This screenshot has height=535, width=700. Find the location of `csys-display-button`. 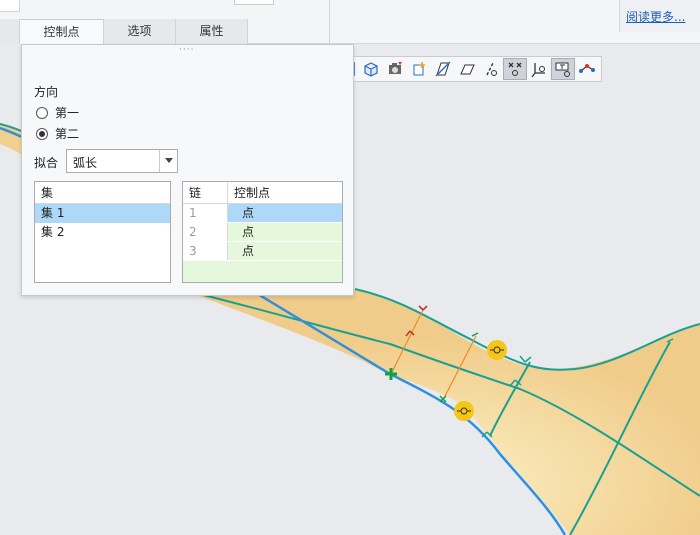

csys-display-button is located at coordinates (539, 69).